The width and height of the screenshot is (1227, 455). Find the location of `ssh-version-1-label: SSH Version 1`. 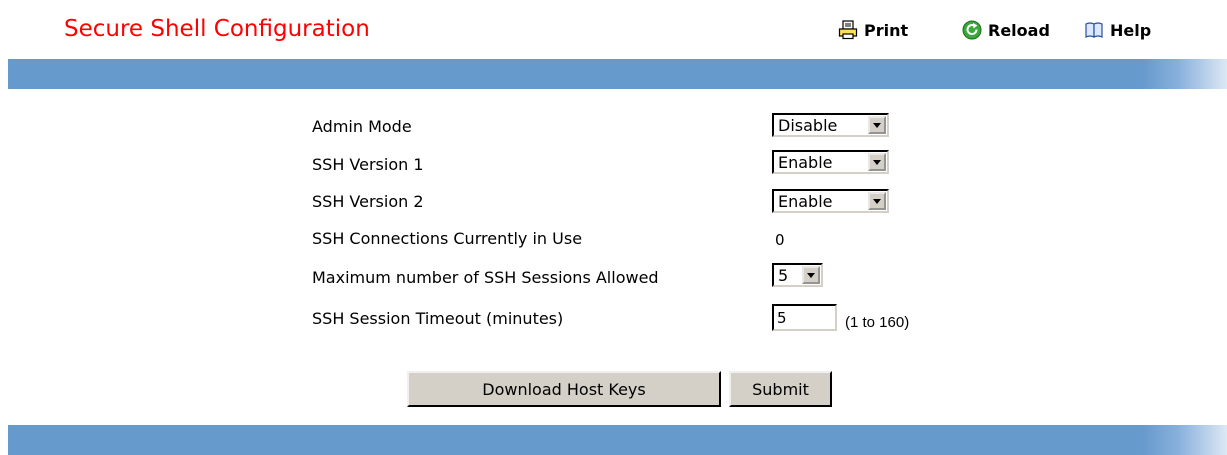

ssh-version-1-label: SSH Version 1 is located at coordinates (368, 164).